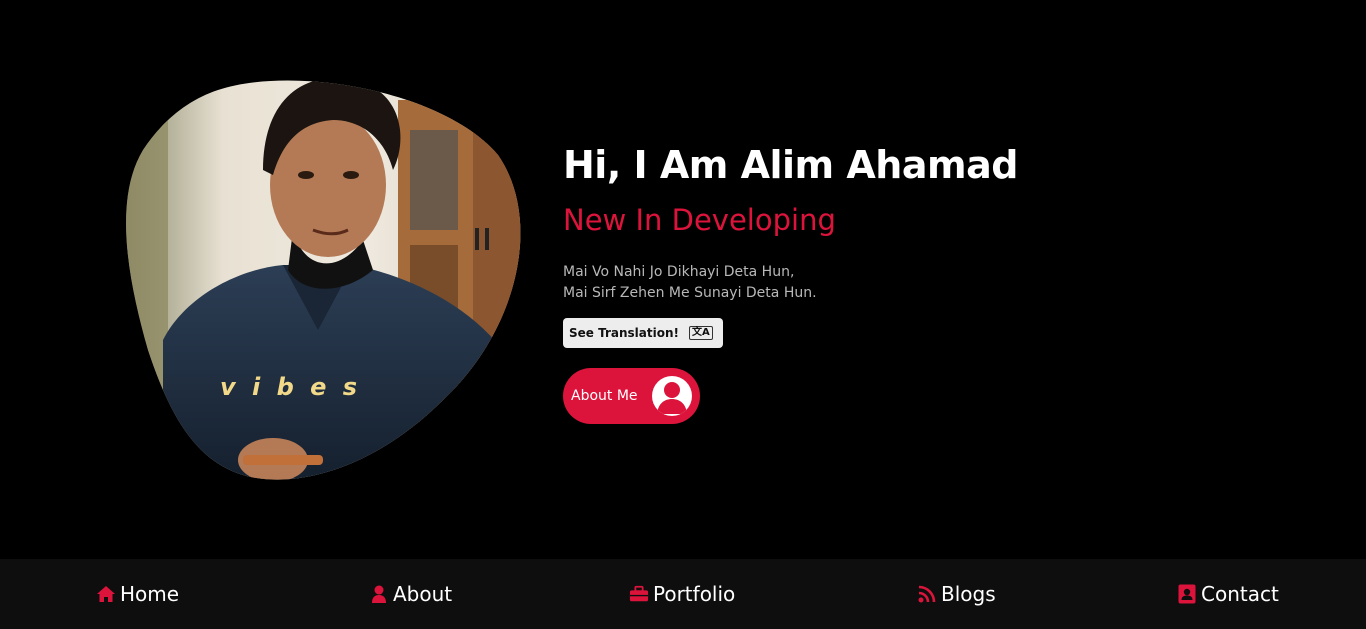  I want to click on photo-overlay-text: v i b e s, so click(290, 387).